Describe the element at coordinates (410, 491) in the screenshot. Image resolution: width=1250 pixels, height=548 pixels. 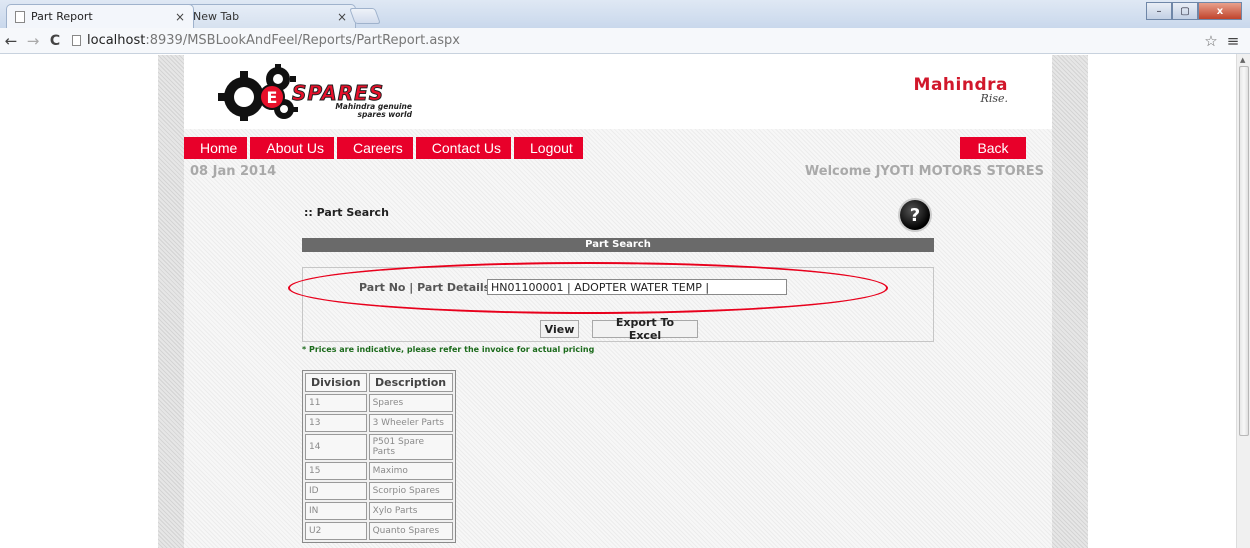
I see `division-description: Scorpio Spares` at that location.